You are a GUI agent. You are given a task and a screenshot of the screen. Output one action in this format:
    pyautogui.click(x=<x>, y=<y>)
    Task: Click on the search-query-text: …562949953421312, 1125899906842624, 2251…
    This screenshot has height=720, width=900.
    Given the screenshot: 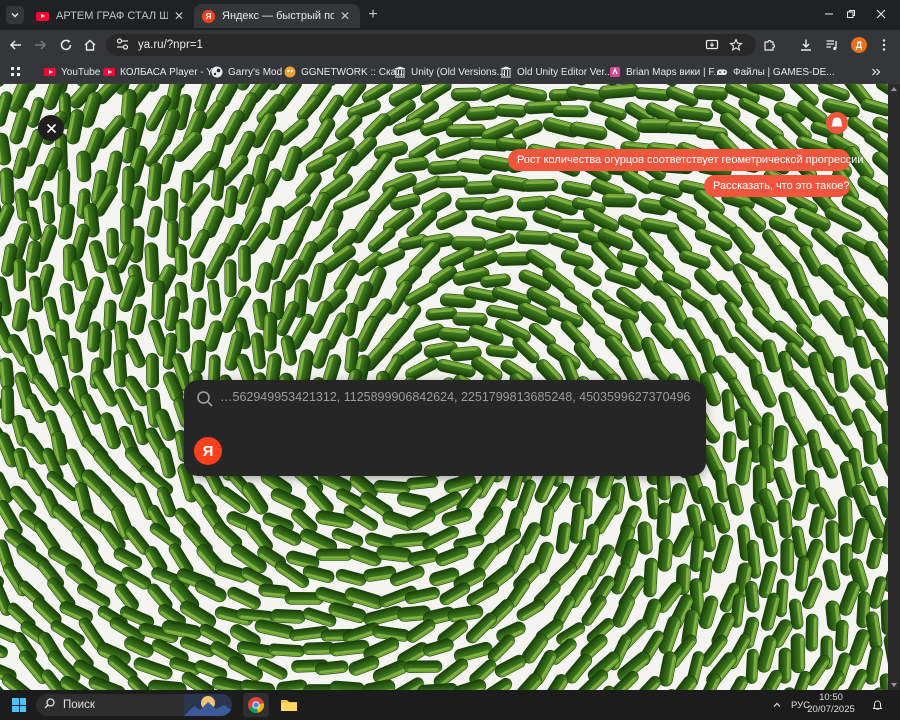 What is the action you would take?
    pyautogui.click(x=455, y=397)
    